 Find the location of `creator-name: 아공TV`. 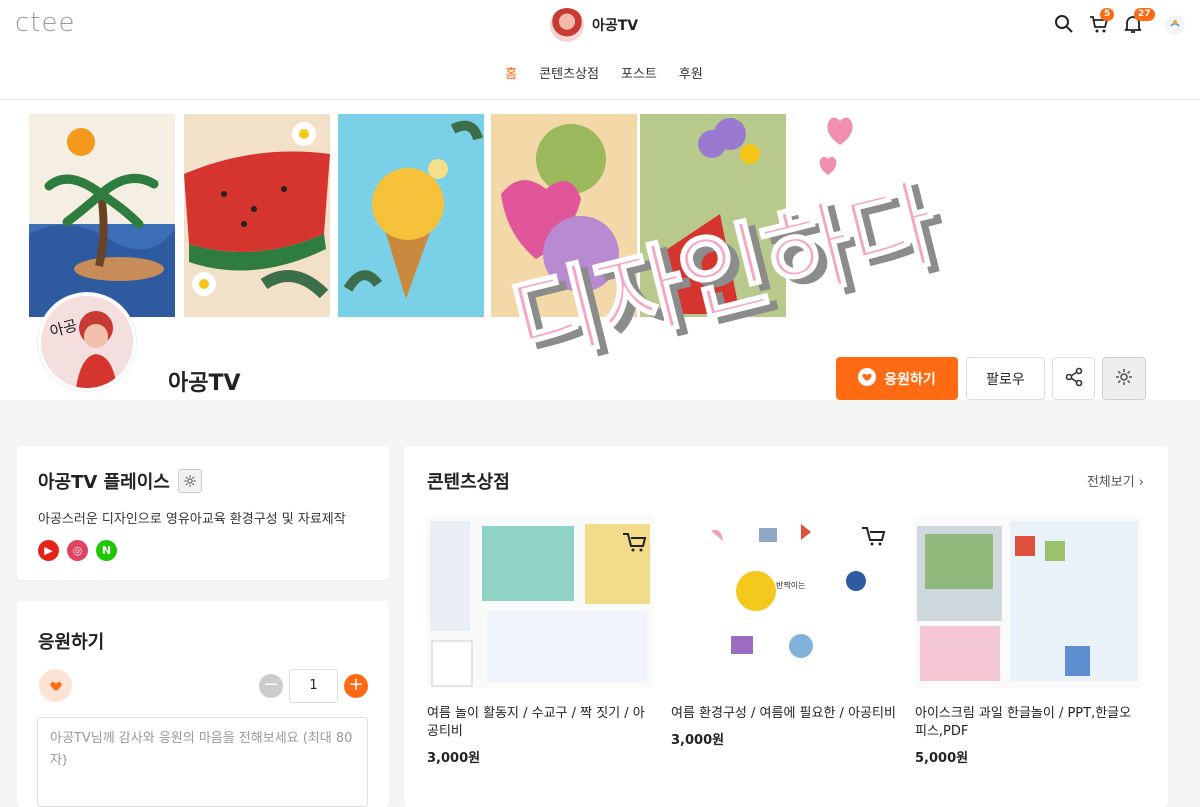

creator-name: 아공TV is located at coordinates (615, 26).